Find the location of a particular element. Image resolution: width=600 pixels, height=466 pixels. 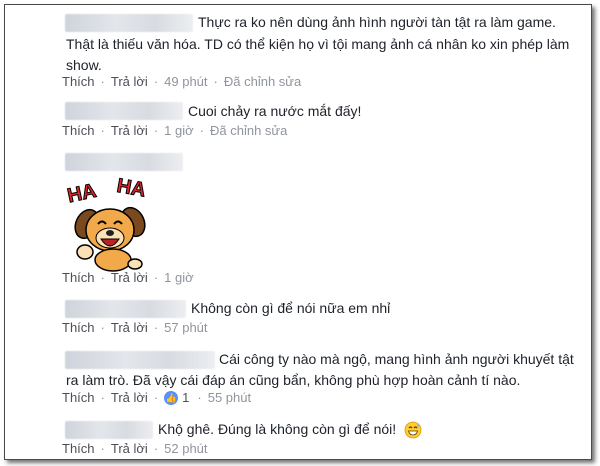

timestamp: 52 phút is located at coordinates (185, 448).